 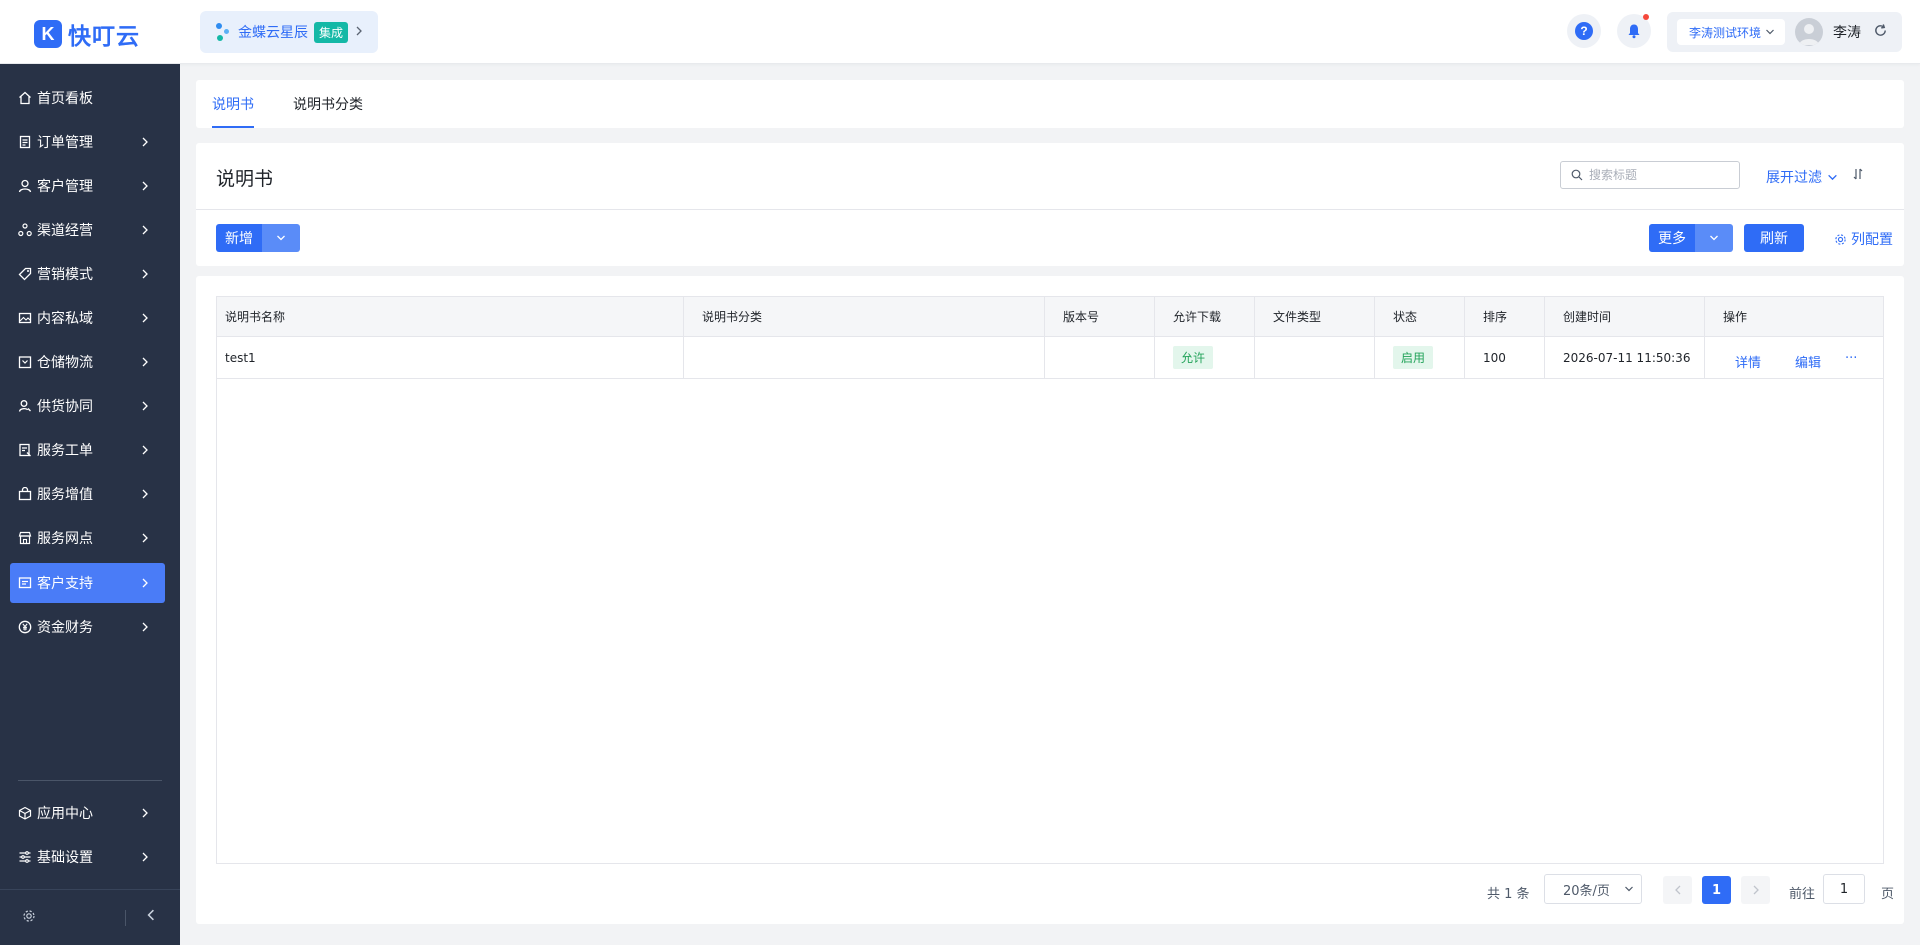 I want to click on sidebar-item-supply: 供货协同, so click(x=87, y=406).